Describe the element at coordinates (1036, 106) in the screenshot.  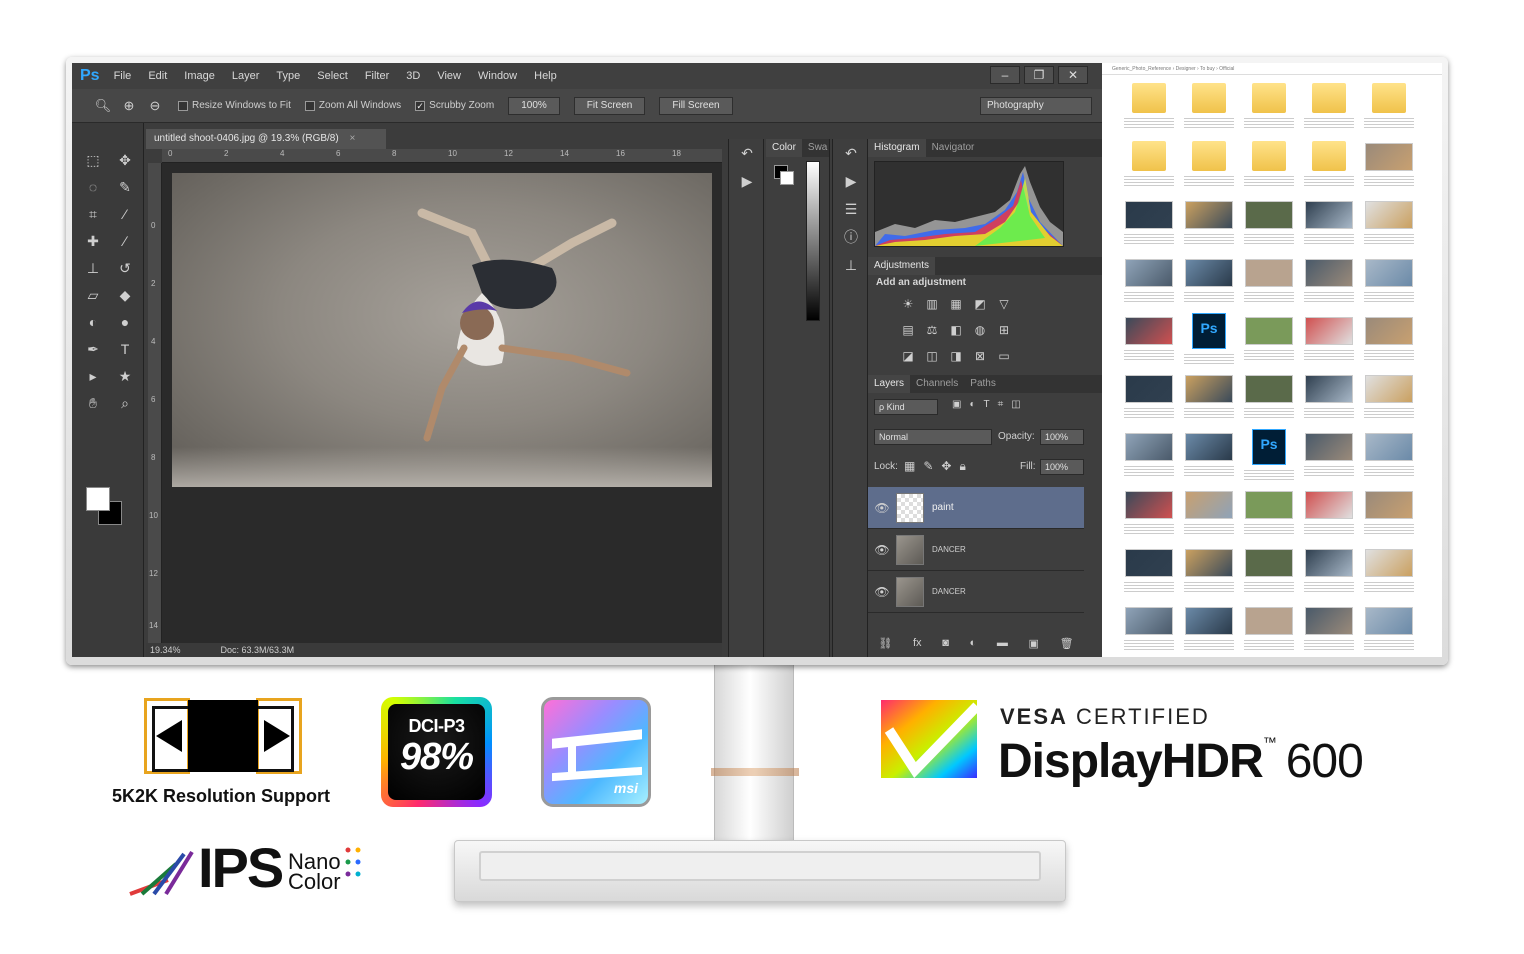
I see `workspace-select: Photography` at that location.